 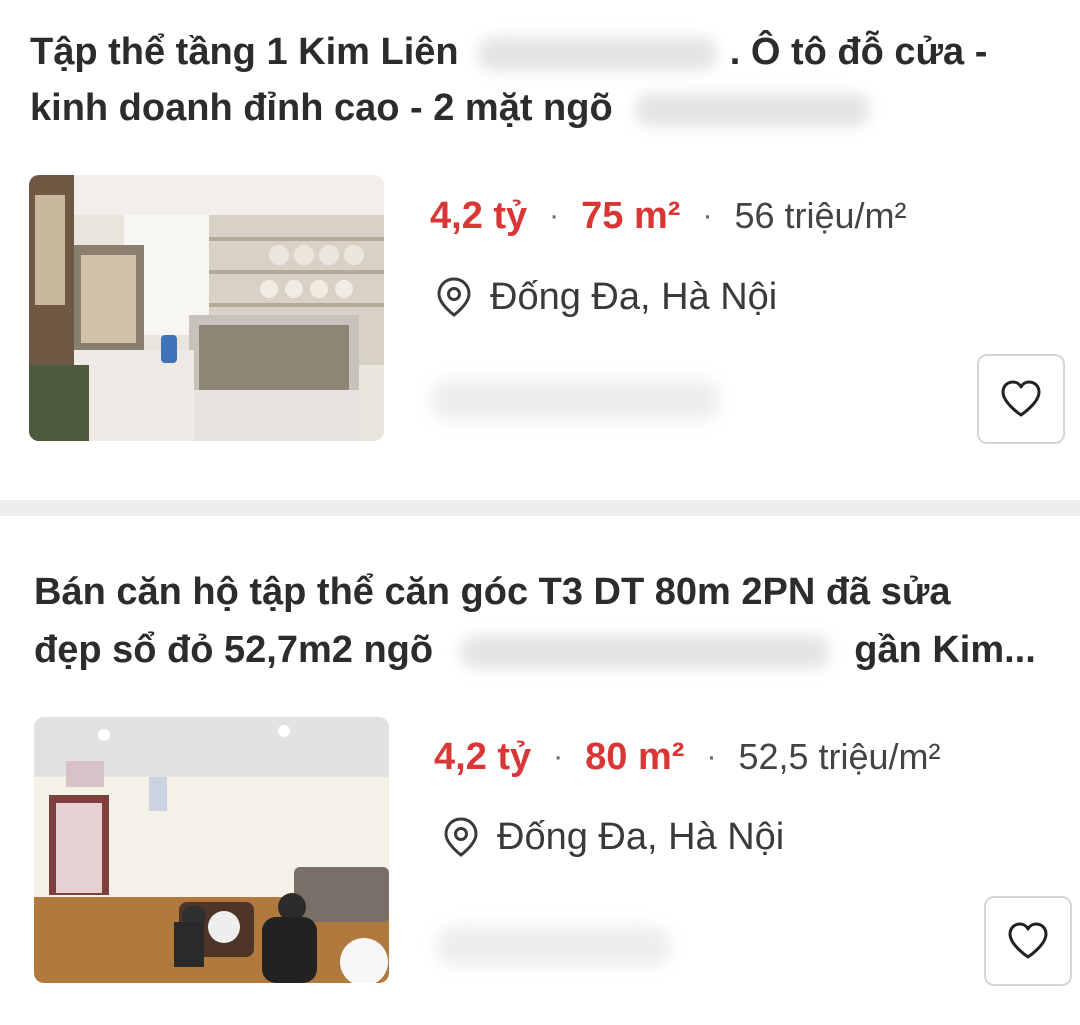 What do you see at coordinates (687, 757) in the screenshot?
I see `price-area-row: 4,2 tỷ · 80 m² · 52,5 triệu/m²` at bounding box center [687, 757].